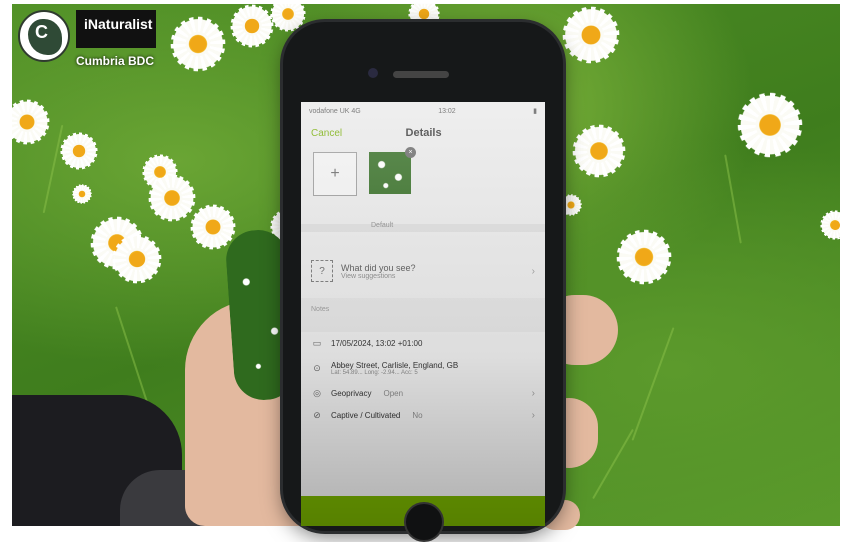 The height and width of the screenshot is (542, 844). I want to click on nav-bar: Cancel Details, so click(423, 133).